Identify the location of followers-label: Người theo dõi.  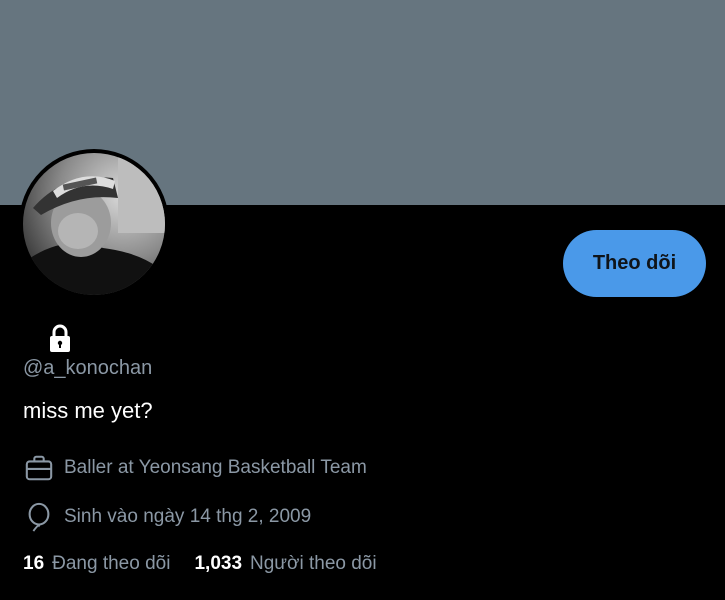
(313, 564).